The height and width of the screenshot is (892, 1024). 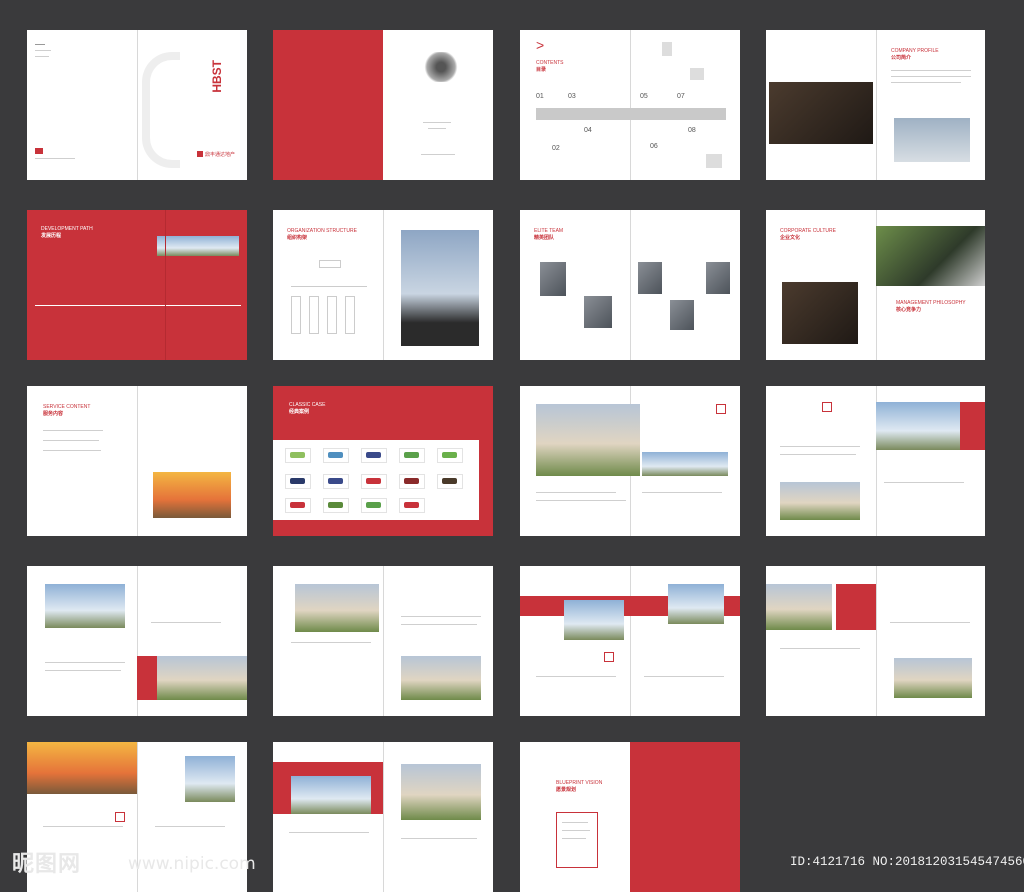 What do you see at coordinates (540, 96) in the screenshot?
I see `contents-num-01: 01` at bounding box center [540, 96].